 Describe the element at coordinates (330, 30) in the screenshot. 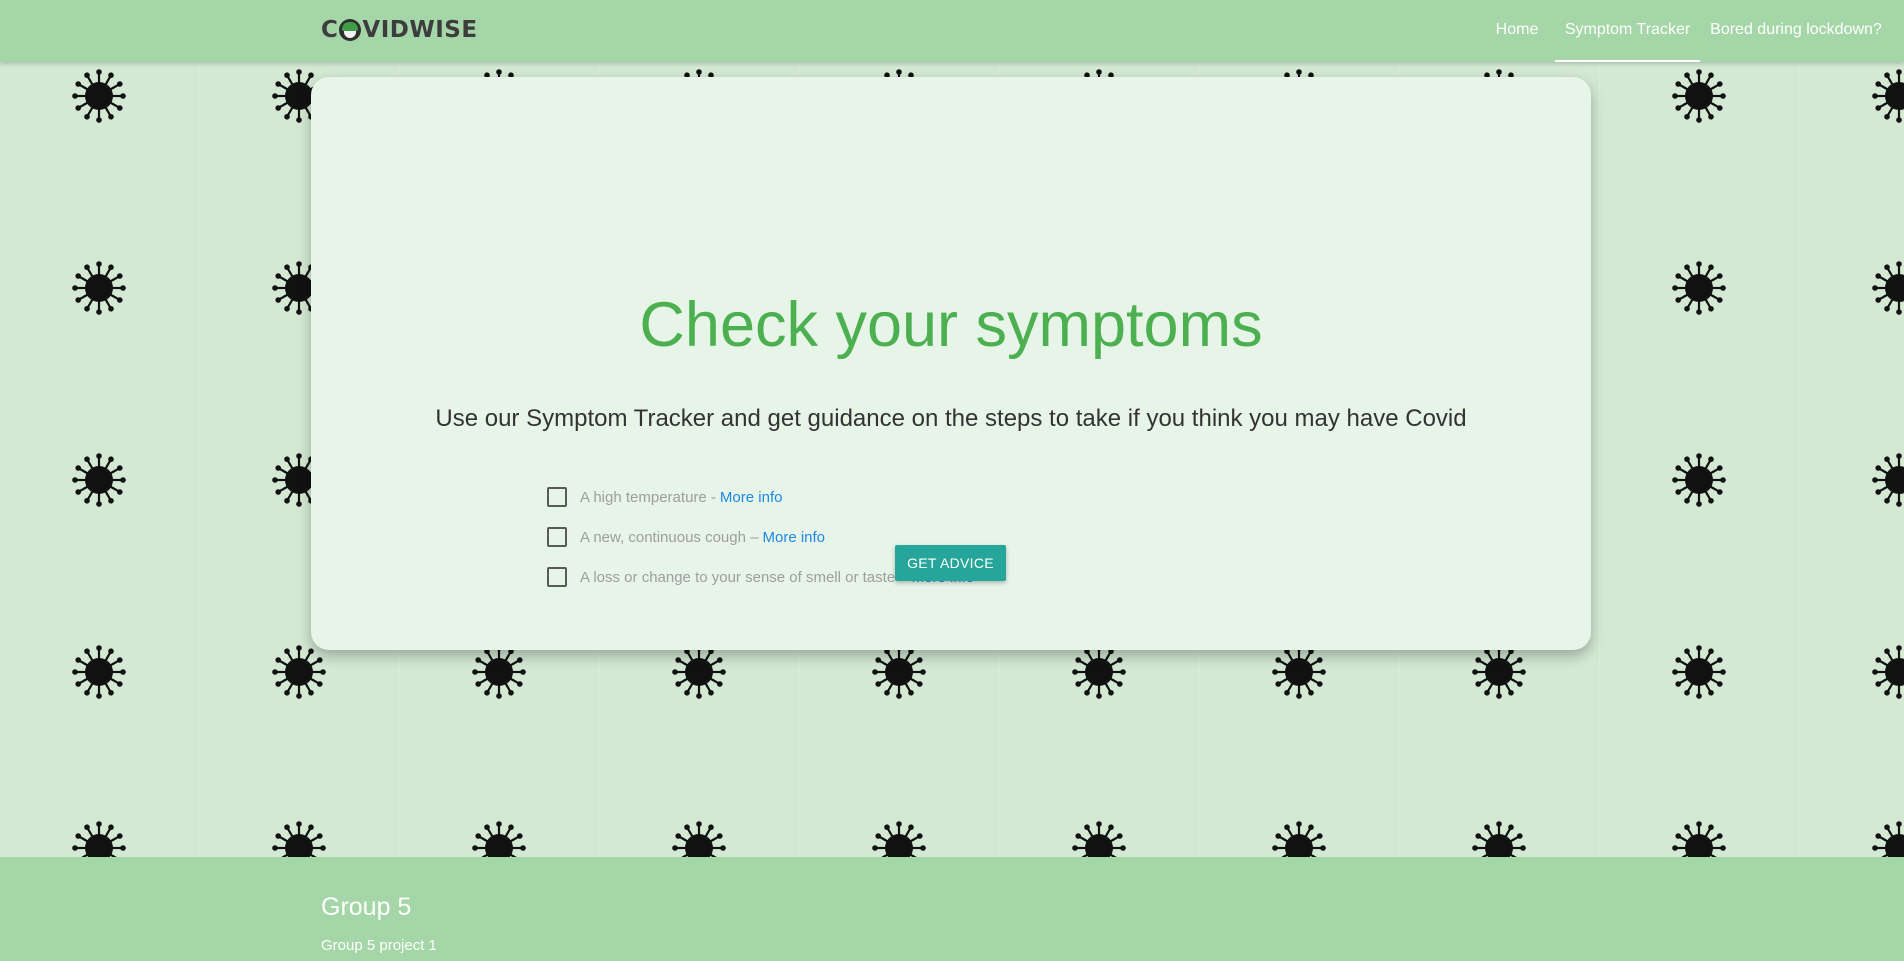

I see `logo-text-left: C` at that location.